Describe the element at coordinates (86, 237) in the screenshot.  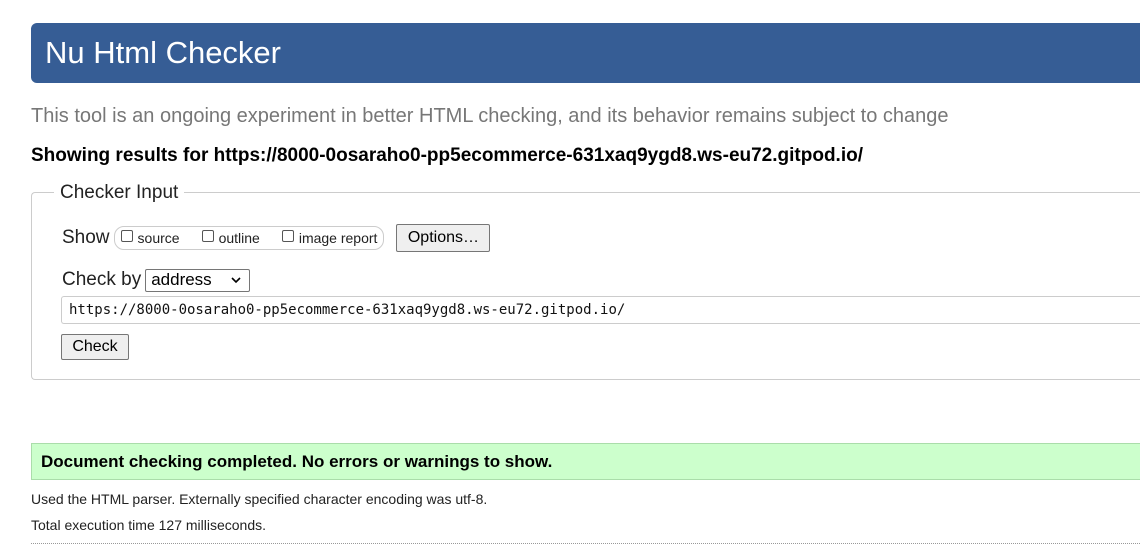
I see `show-label: Show` at that location.